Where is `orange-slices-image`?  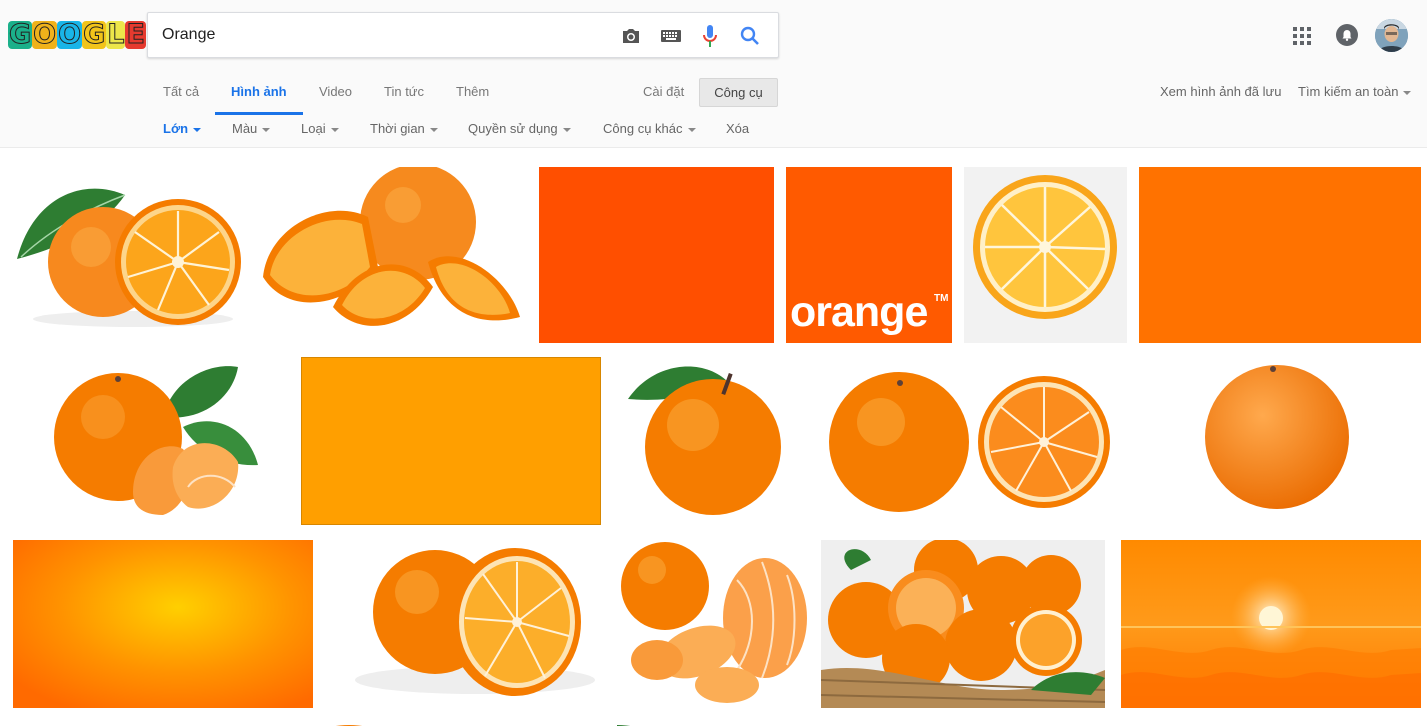
orange-slices-image is located at coordinates (391, 246).